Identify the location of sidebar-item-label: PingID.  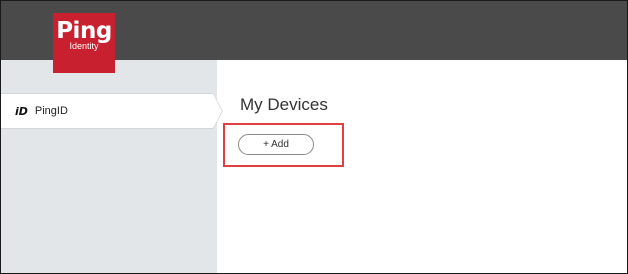
(51, 111).